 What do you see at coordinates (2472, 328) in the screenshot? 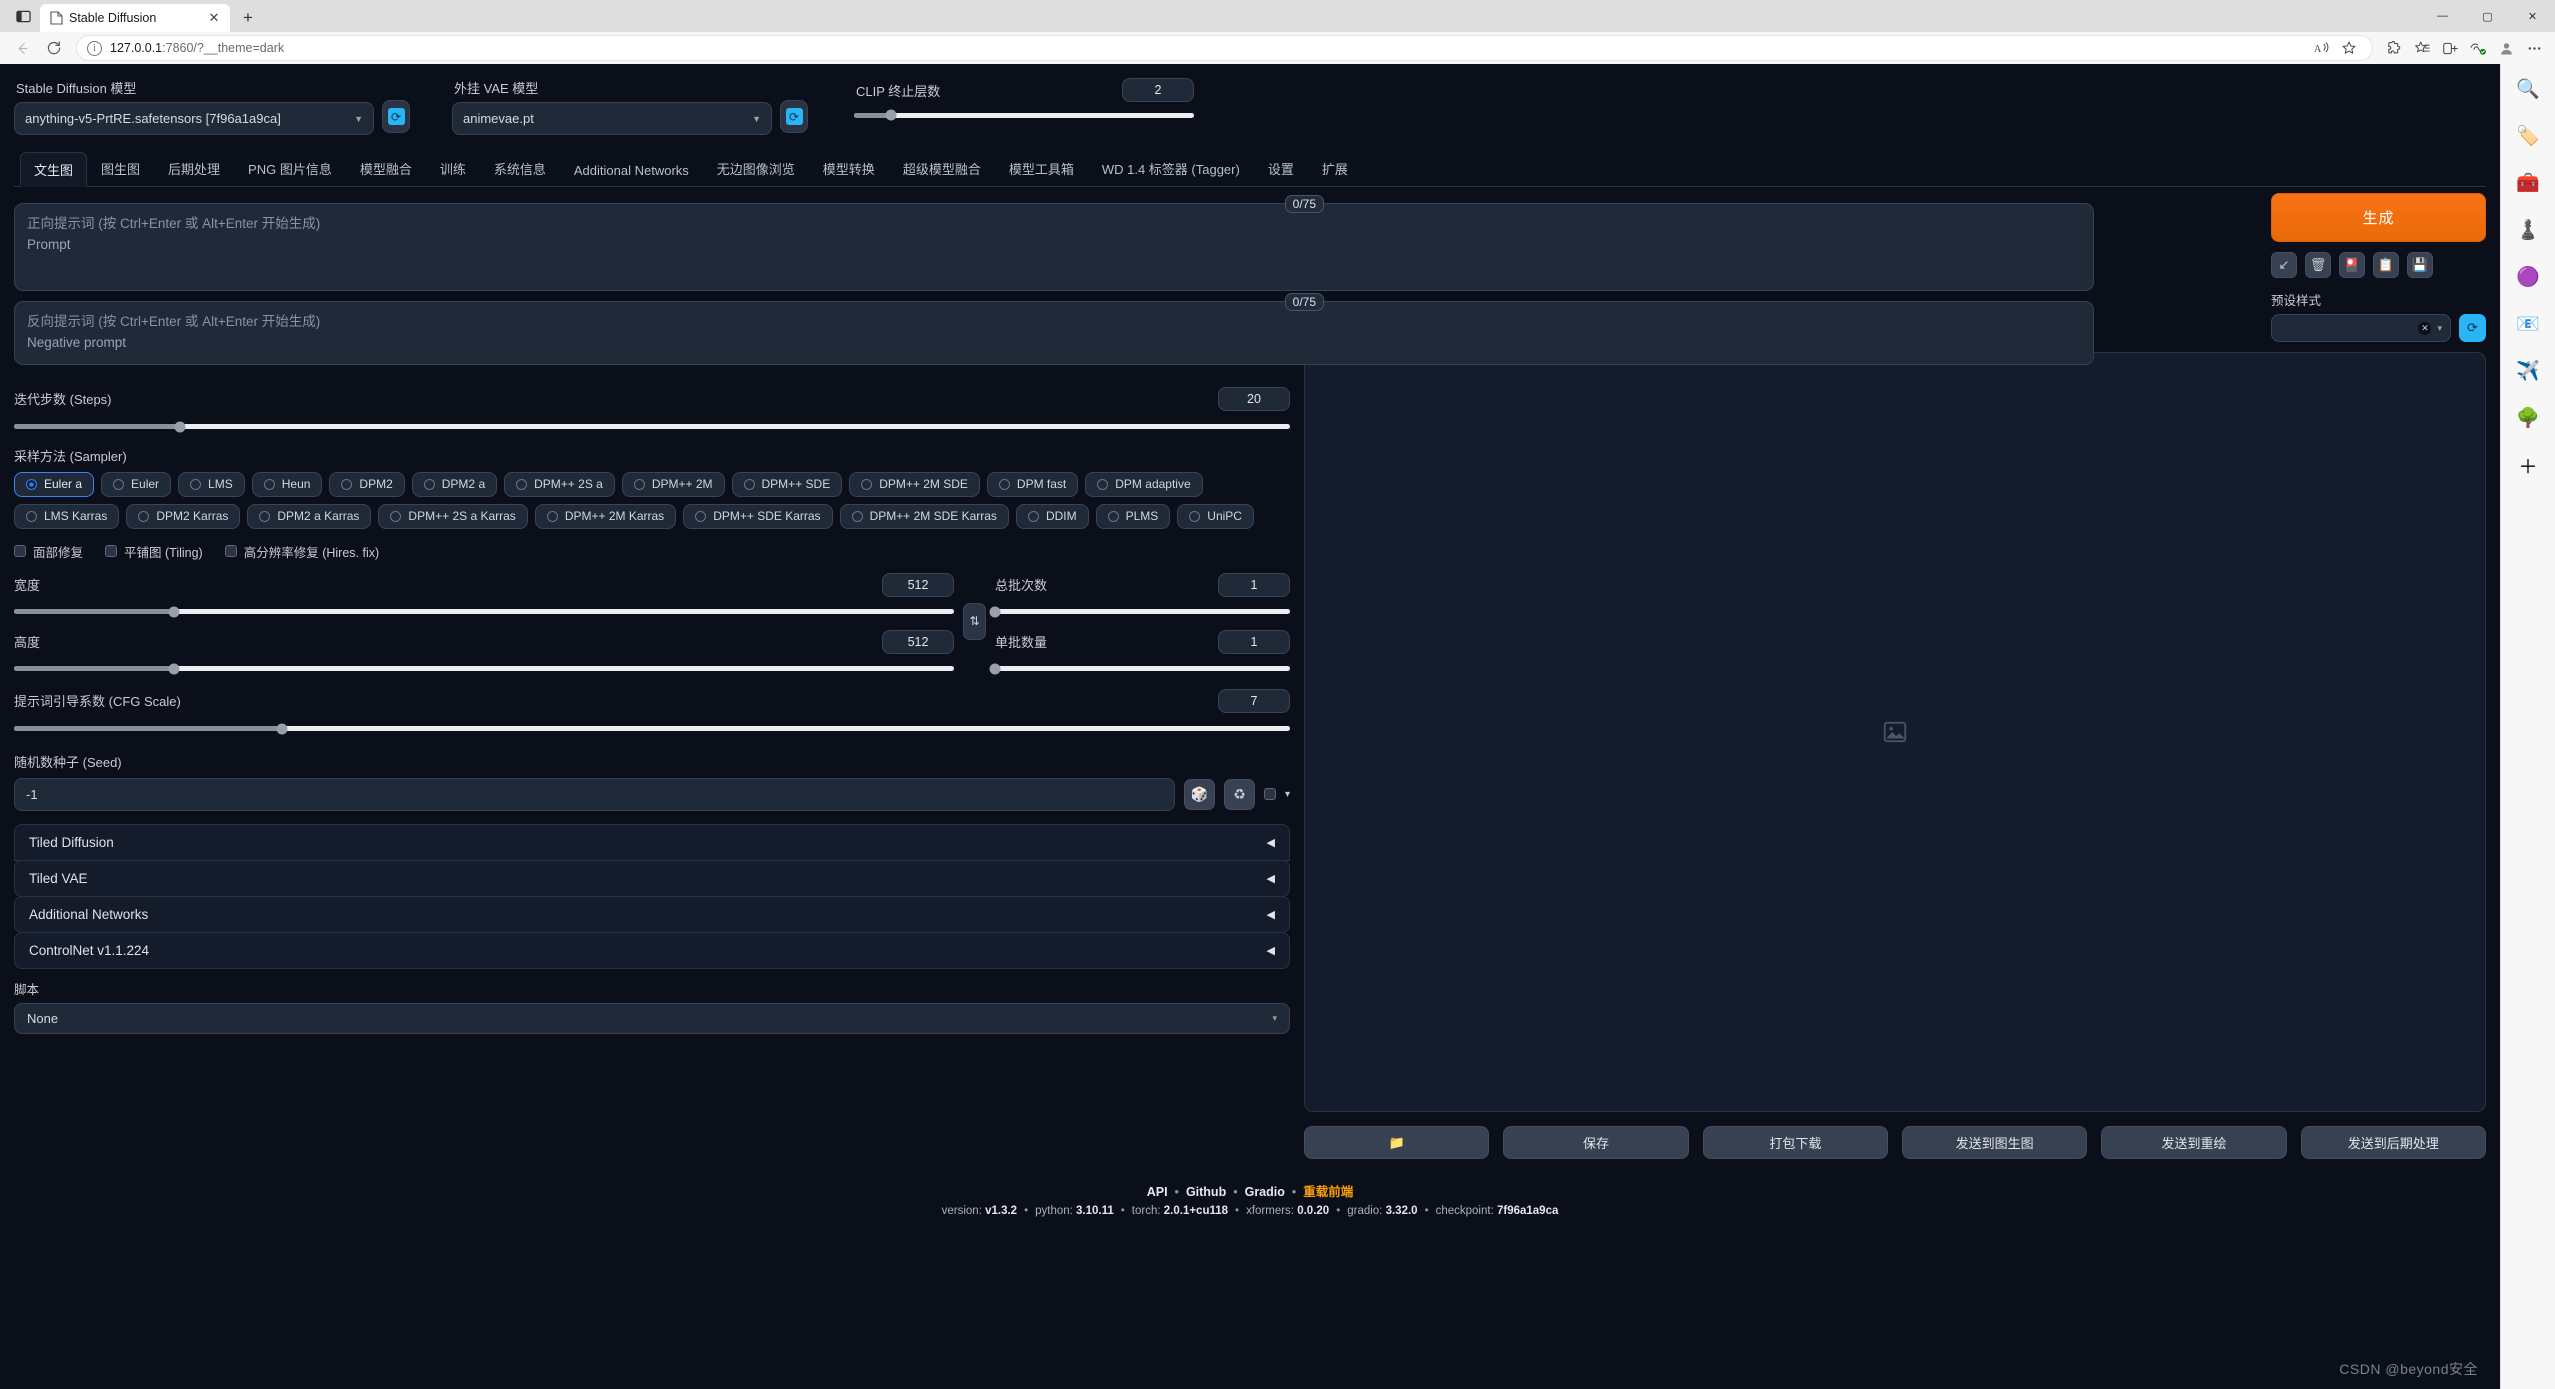
I see `refresh-styles-button: ⟳` at bounding box center [2472, 328].